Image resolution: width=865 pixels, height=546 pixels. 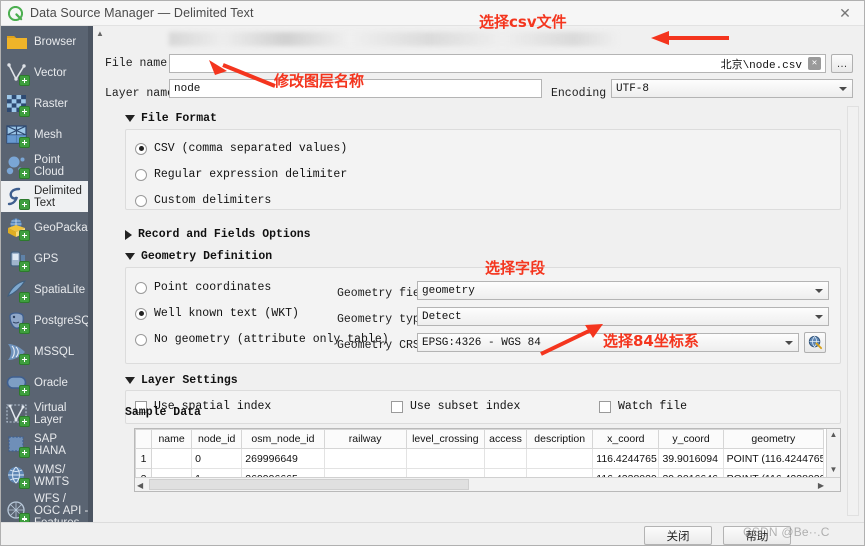 What do you see at coordinates (445, 458) in the screenshot?
I see `cell-level-crossing` at bounding box center [445, 458].